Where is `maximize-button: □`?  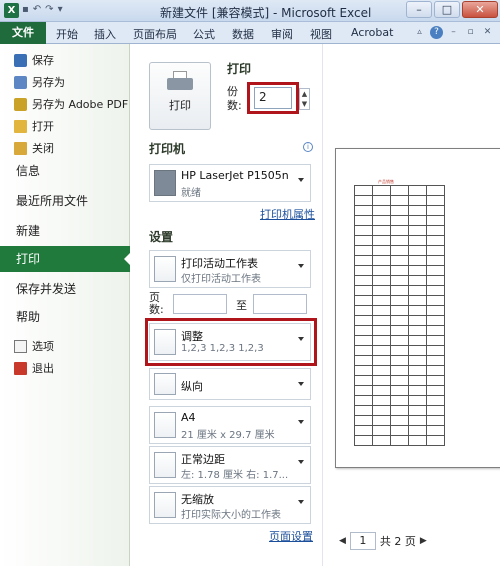 maximize-button: □ is located at coordinates (447, 9).